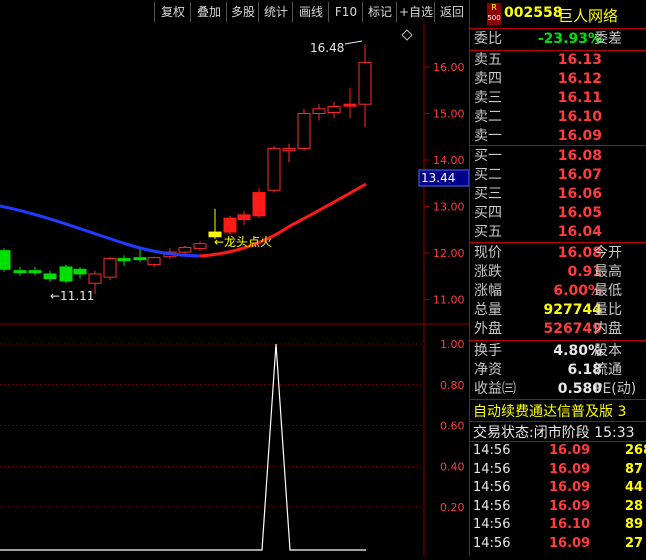 This screenshot has height=560, width=646. I want to click on stat2-row-label: 换手, so click(488, 351).